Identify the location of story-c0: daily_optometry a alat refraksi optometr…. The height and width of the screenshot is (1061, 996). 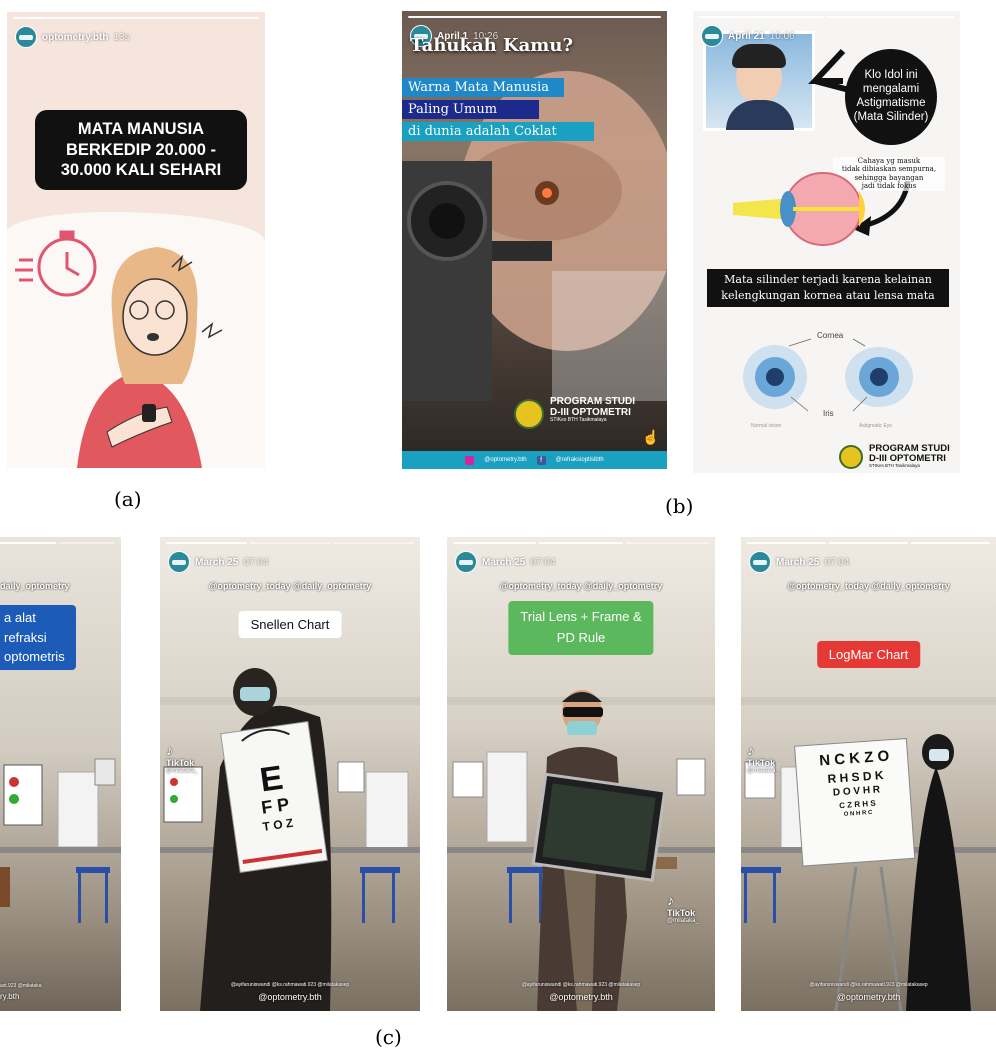
(60, 774).